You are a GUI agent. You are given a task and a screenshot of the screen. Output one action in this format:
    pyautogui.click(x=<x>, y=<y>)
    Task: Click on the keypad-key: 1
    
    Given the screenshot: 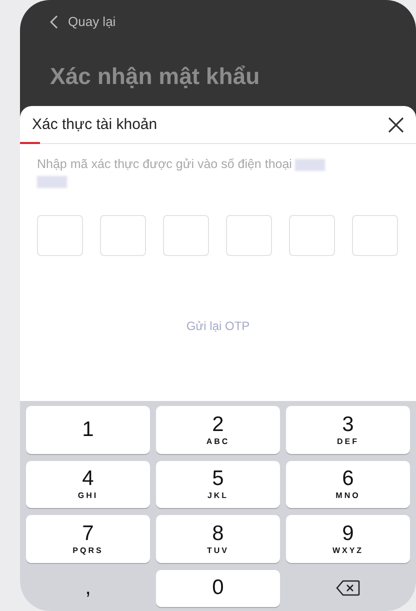 What is the action you would take?
    pyautogui.click(x=88, y=430)
    